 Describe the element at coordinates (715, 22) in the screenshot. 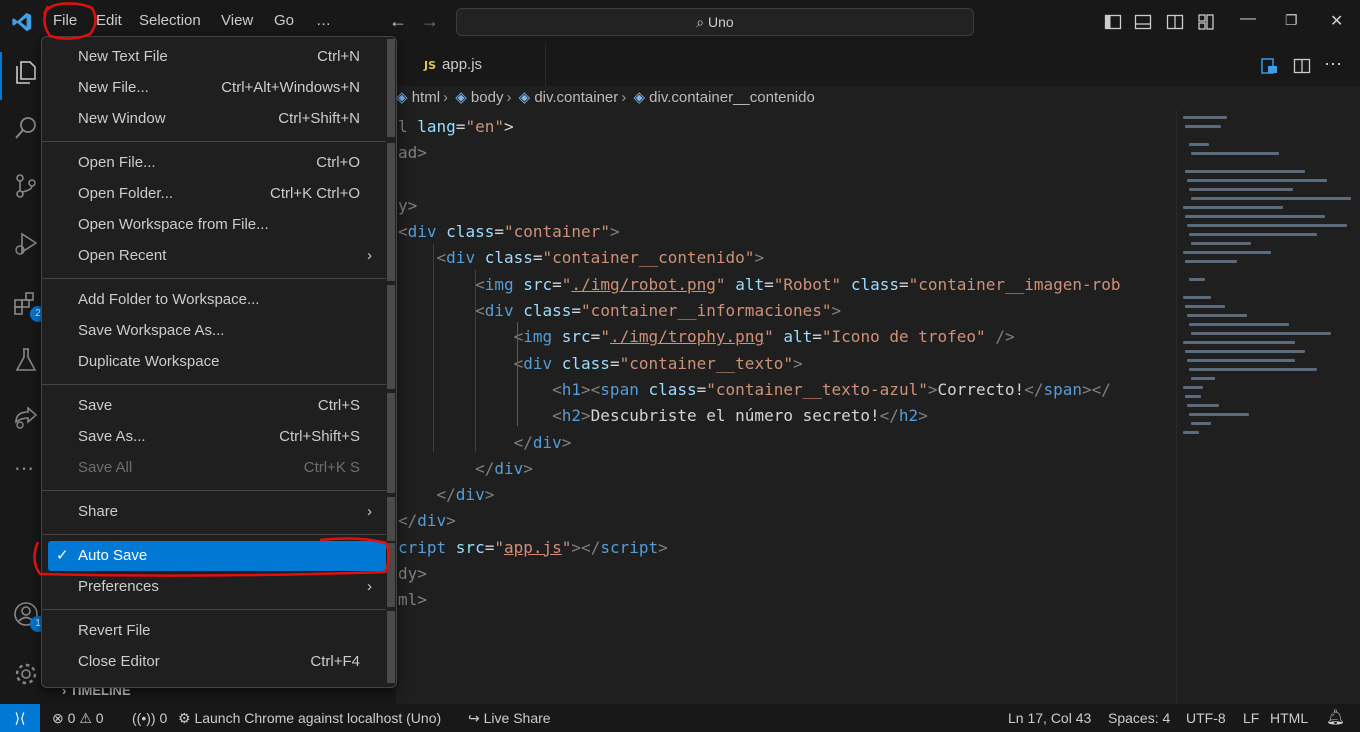

I see `command-center-search: ⌕ Uno` at that location.